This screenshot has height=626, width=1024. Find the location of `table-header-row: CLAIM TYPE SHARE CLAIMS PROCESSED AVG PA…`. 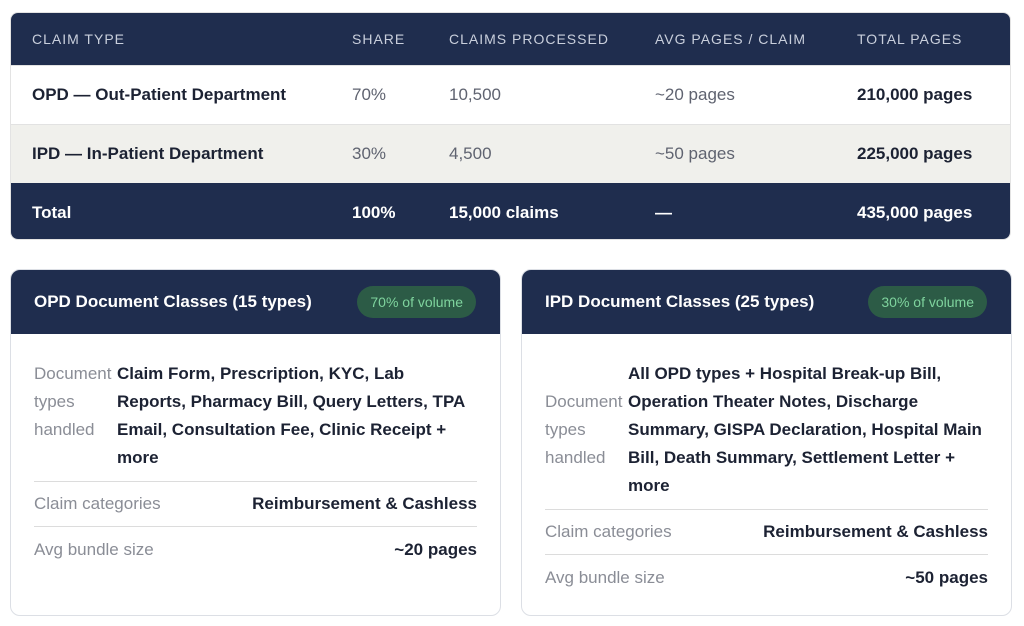

table-header-row: CLAIM TYPE SHARE CLAIMS PROCESSED AVG PA… is located at coordinates (510, 39).